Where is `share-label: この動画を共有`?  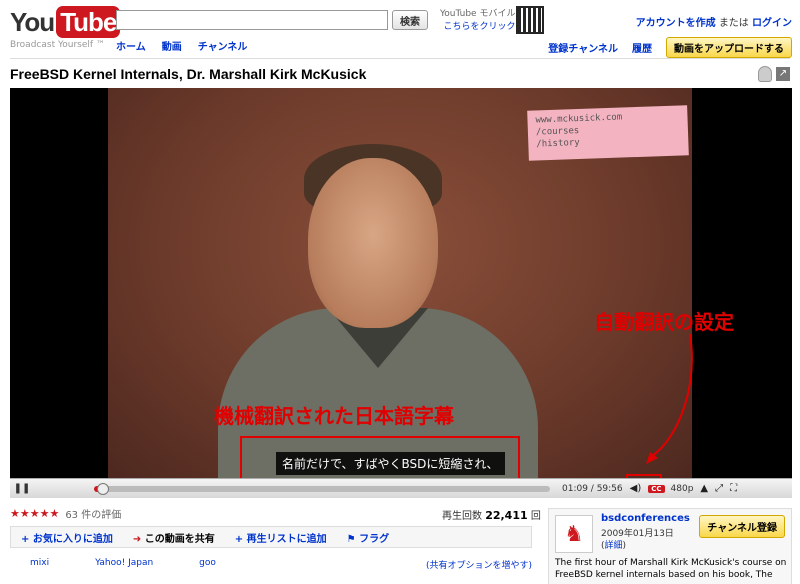
share-label: この動画を共有 is located at coordinates (179, 539).